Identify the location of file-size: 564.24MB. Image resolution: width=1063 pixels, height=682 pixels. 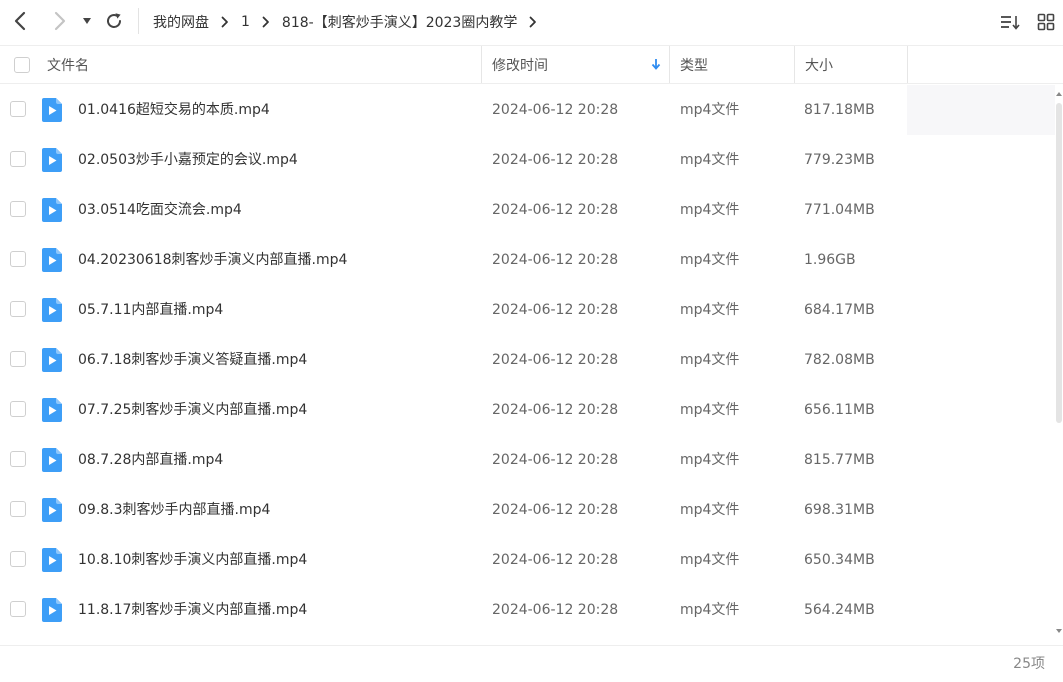
(839, 610).